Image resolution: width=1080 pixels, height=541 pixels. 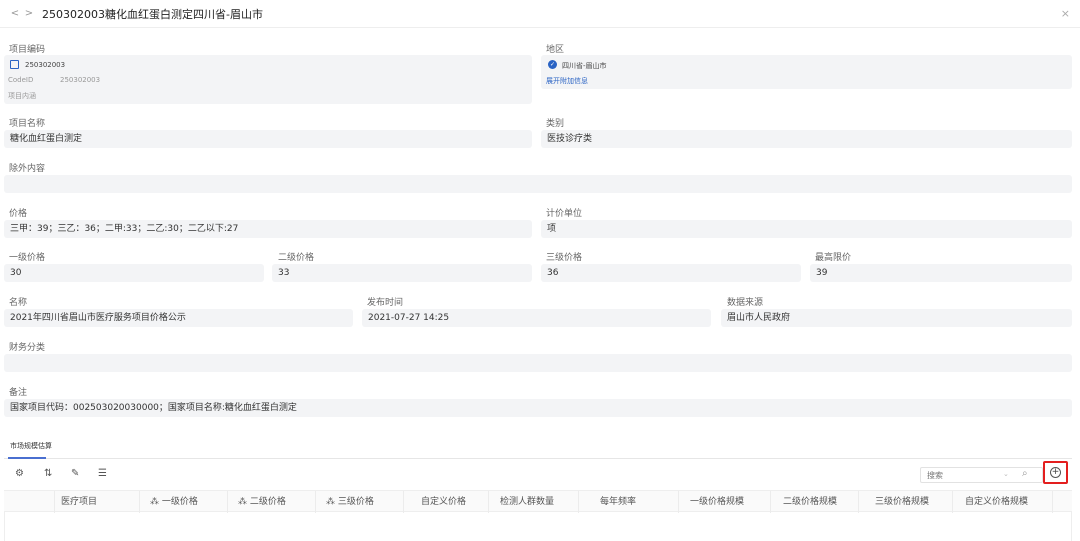 I want to click on search-box: ⌄ ⌕, so click(x=981, y=475).